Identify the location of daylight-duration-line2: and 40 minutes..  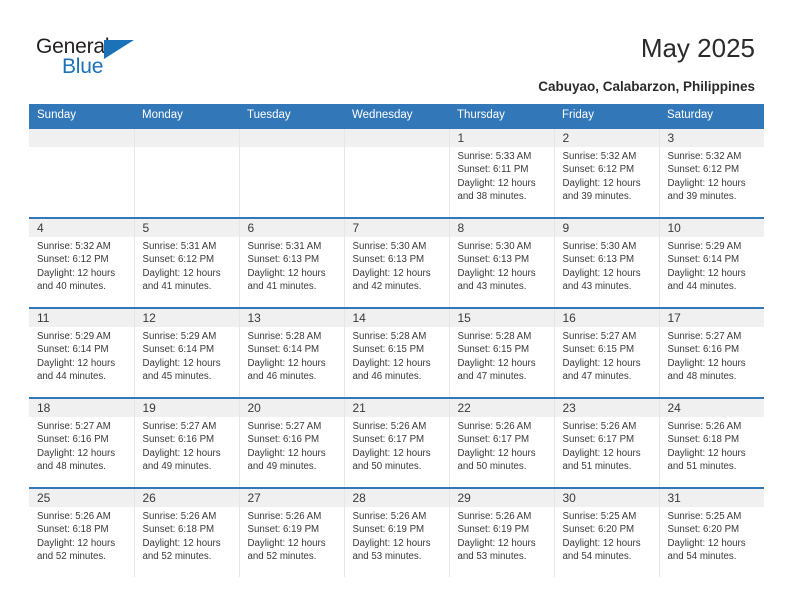
(71, 286).